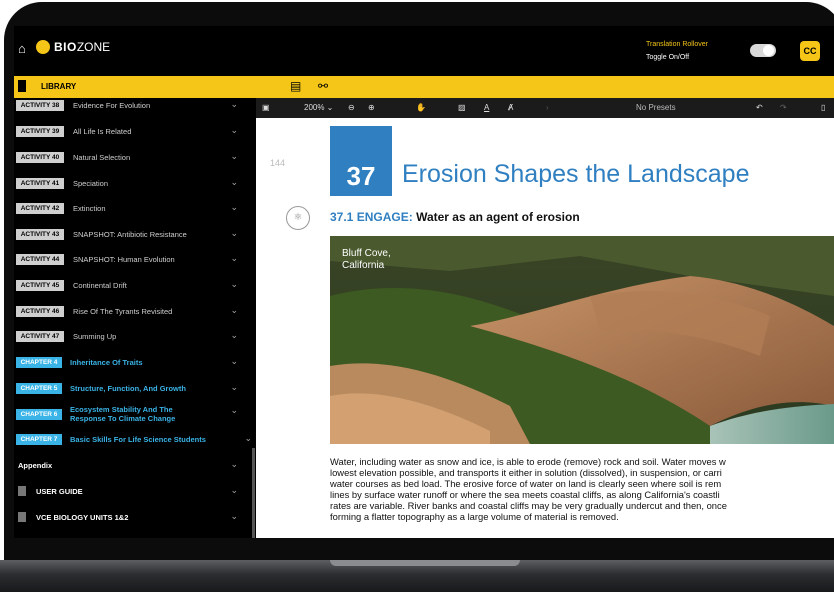 Image resolution: width=834 pixels, height=592 pixels. What do you see at coordinates (40, 285) in the screenshot?
I see `activity-badge: ACTIVITY 45` at bounding box center [40, 285].